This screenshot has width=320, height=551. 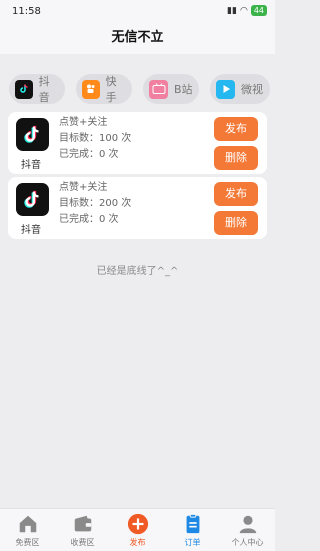 I want to click on platform-chip-douyin: 抖音, so click(x=37, y=89).